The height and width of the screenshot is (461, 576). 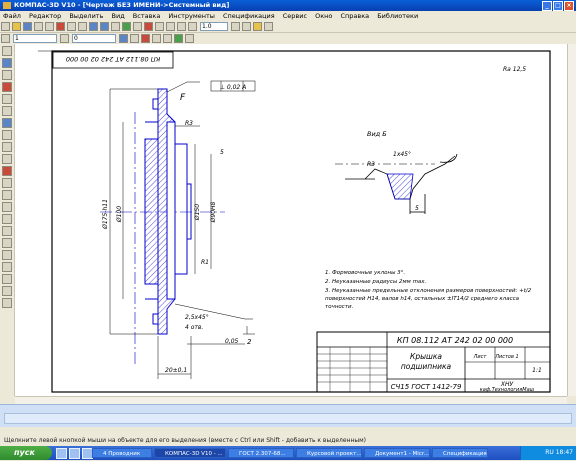 I want to click on redo-icon, so click(x=104, y=26).